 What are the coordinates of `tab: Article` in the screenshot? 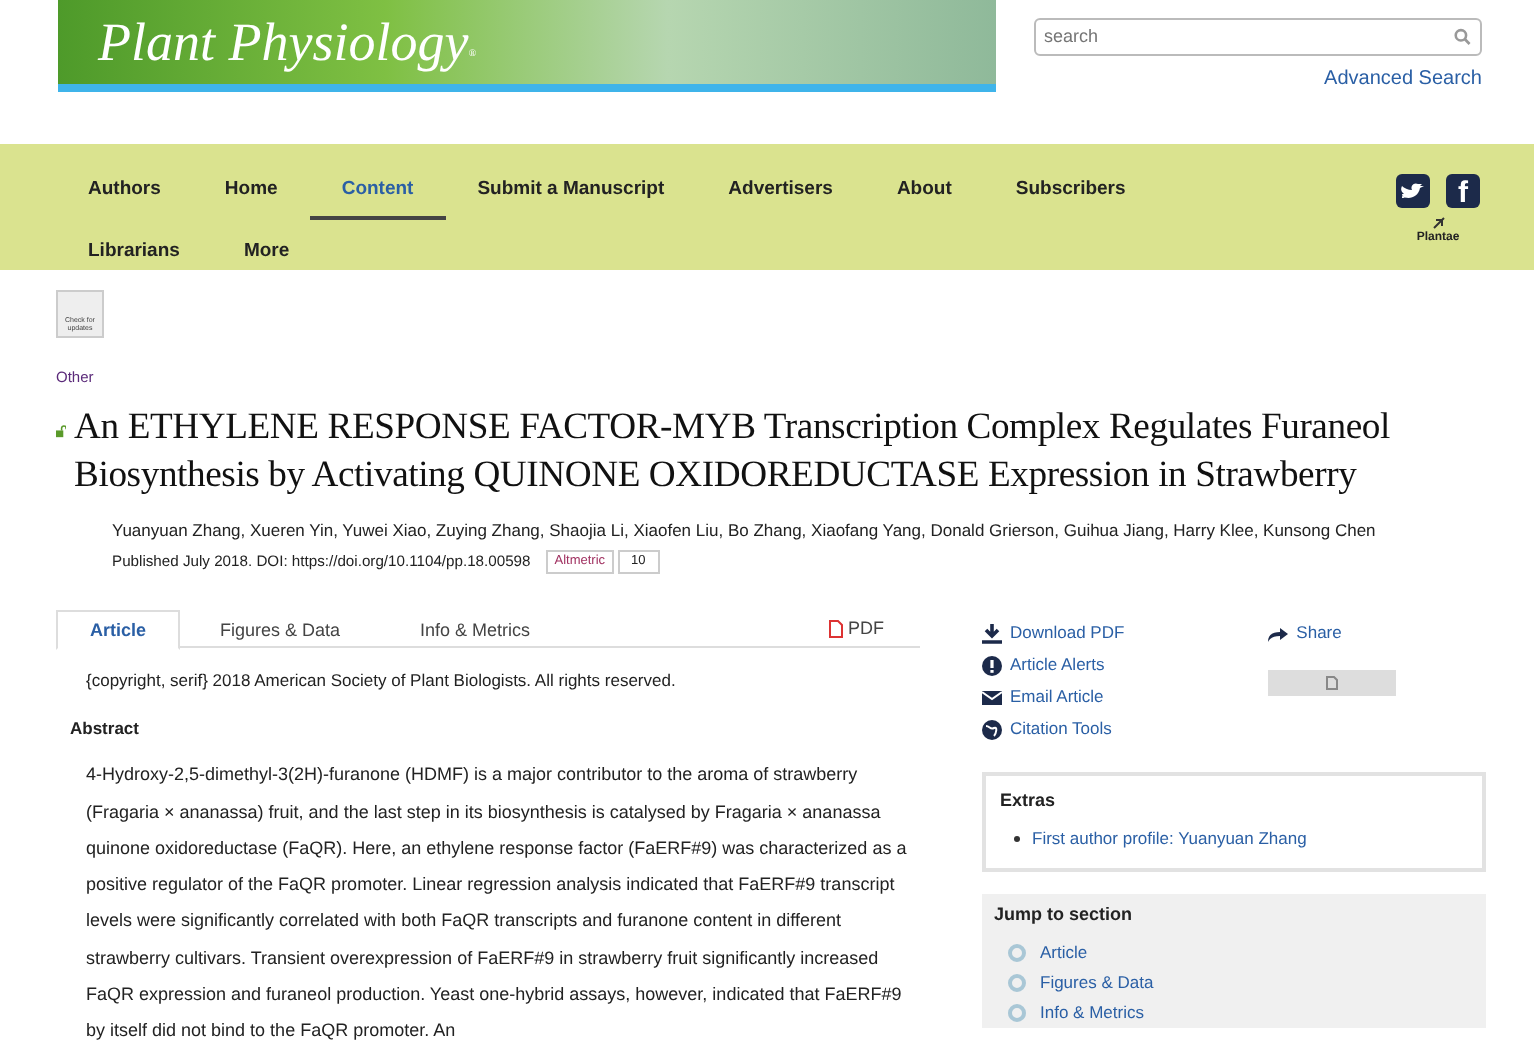 It's located at (118, 629).